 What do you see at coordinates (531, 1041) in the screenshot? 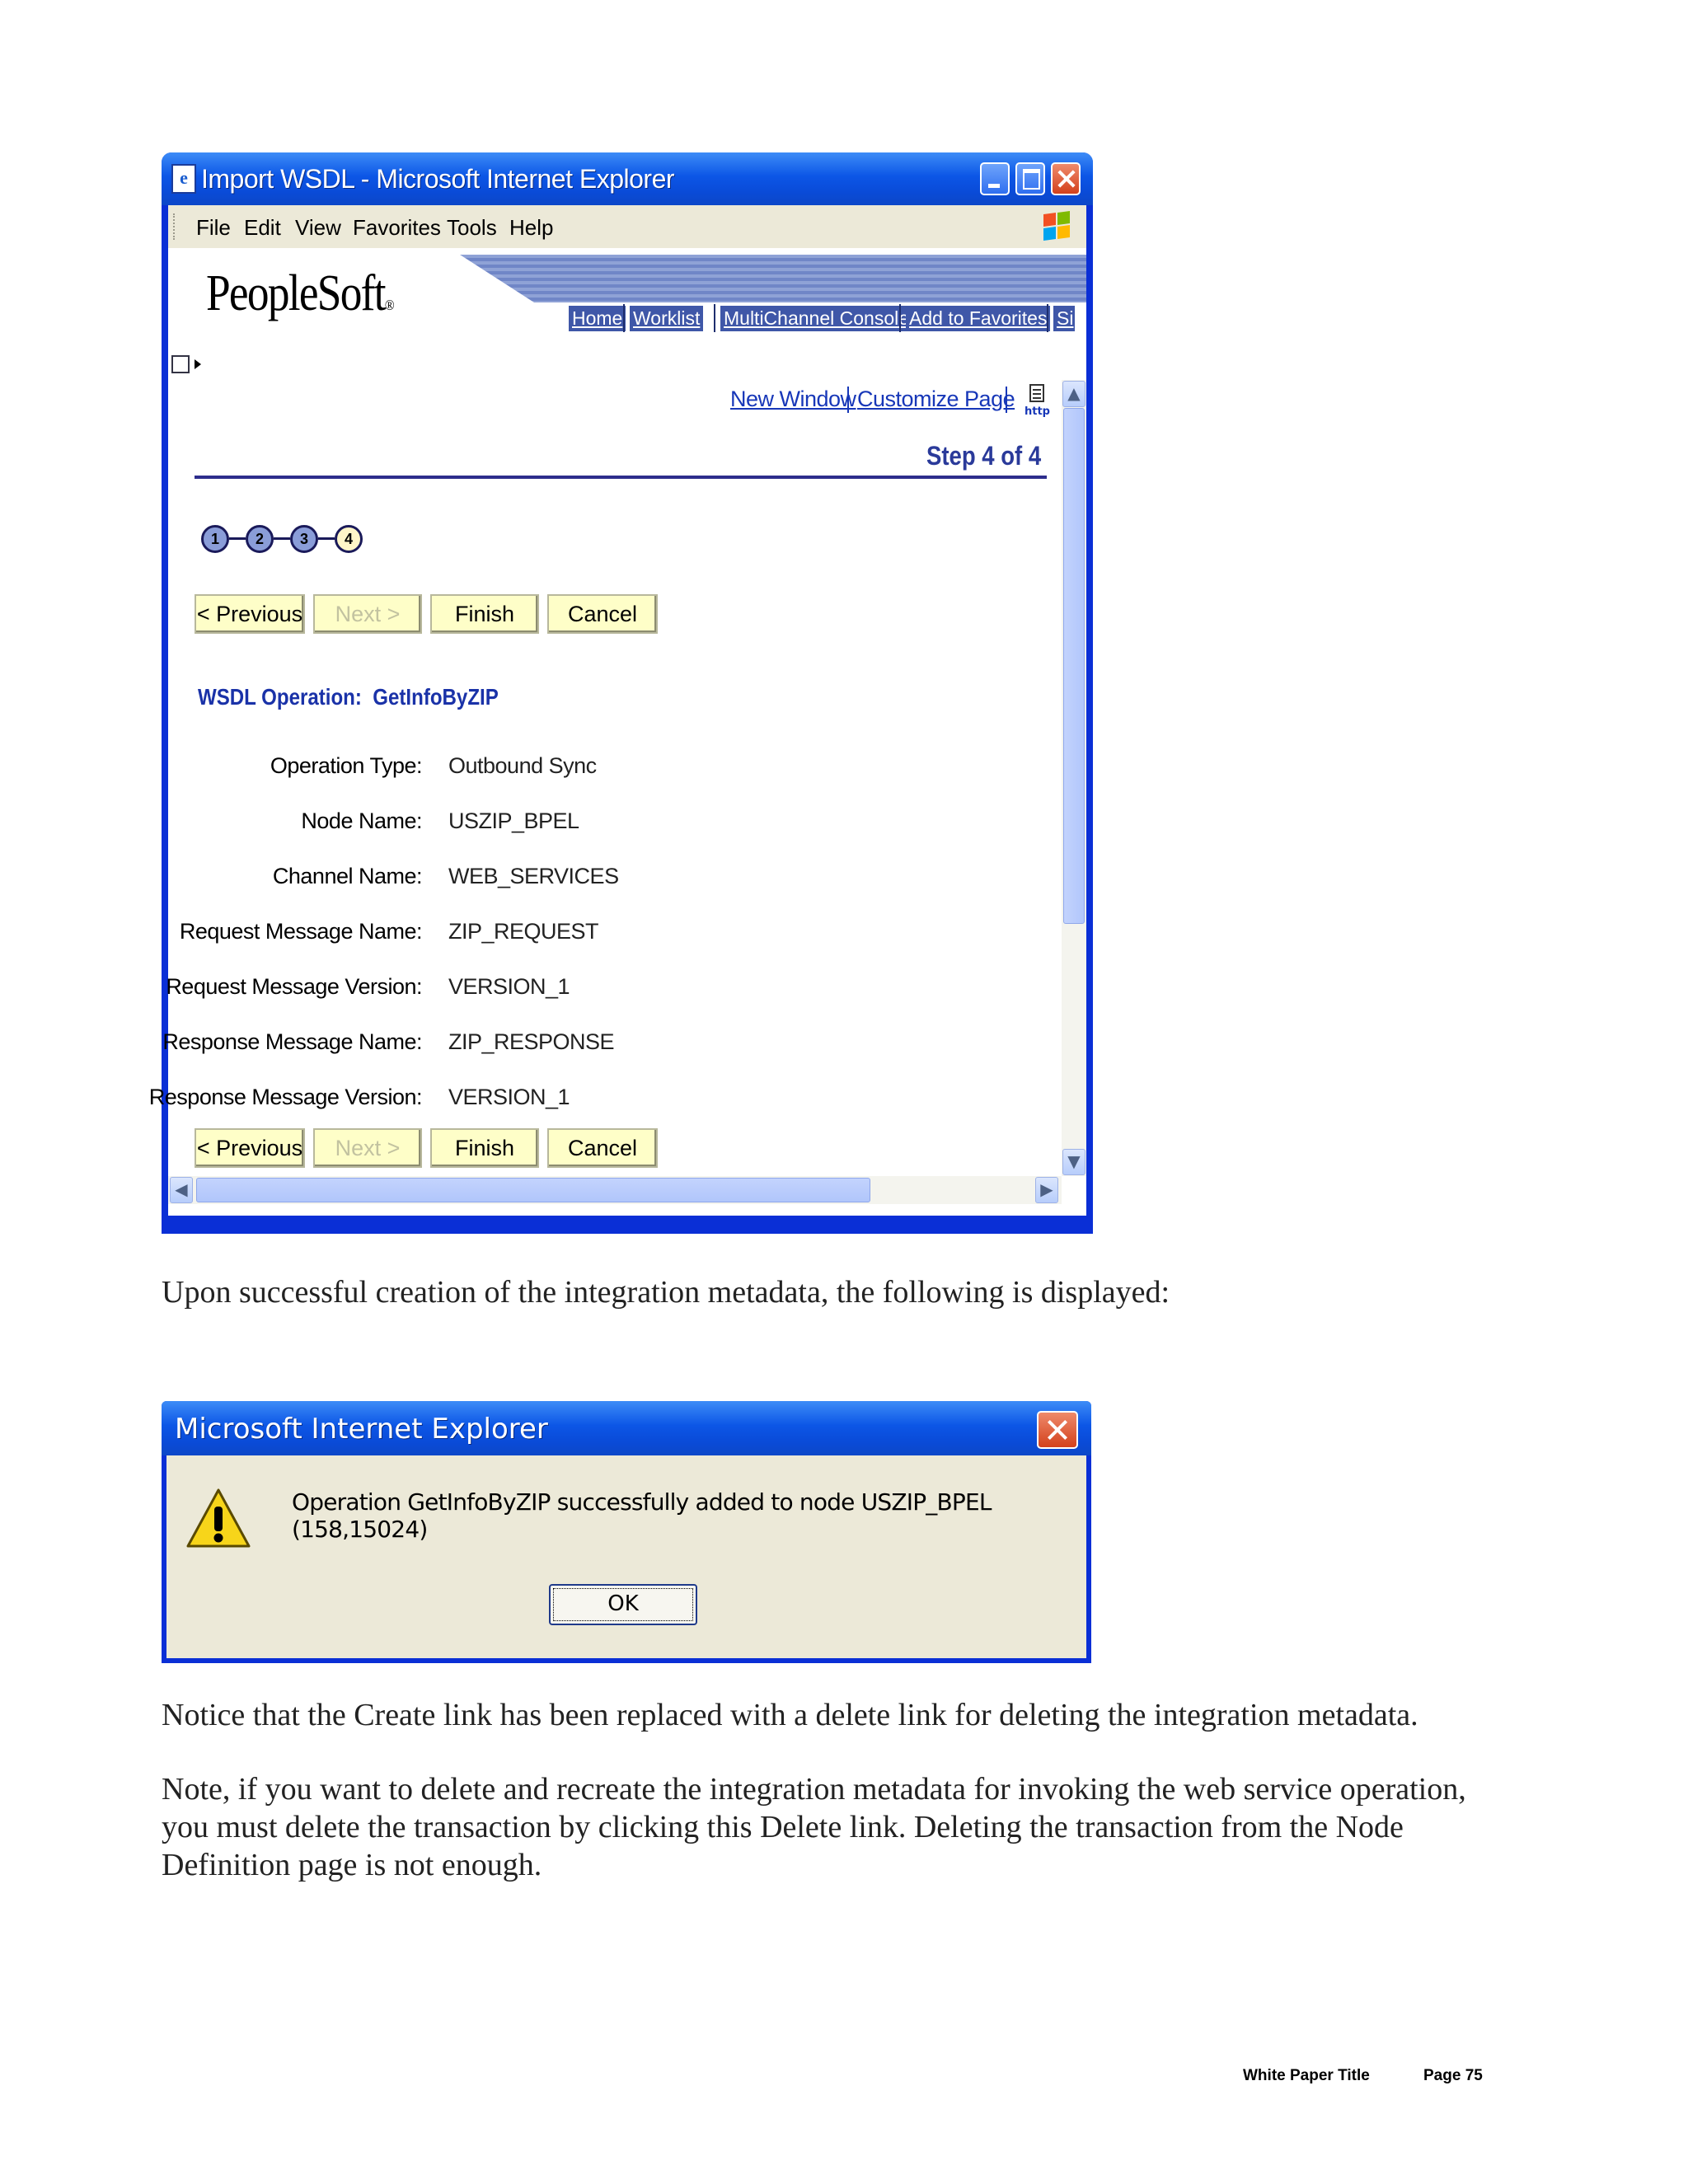
I see `response-message-name-value: ZIP_RESPONSE` at bounding box center [531, 1041].